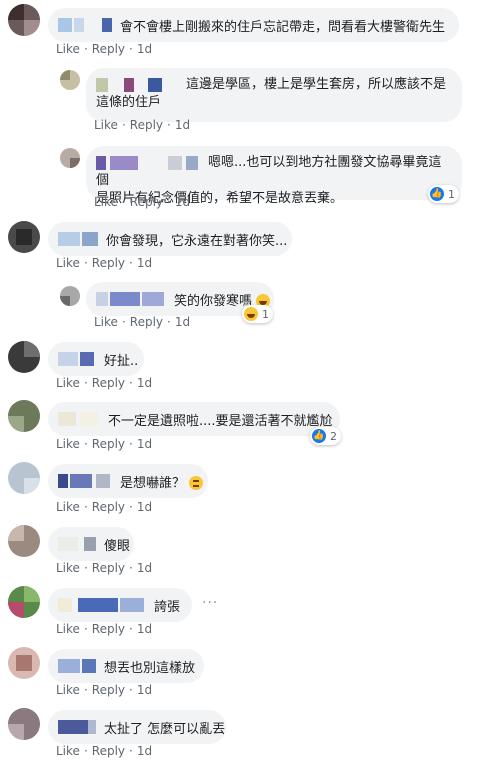 The image size is (493, 763). I want to click on comment-bubble: 會不會樓上剛搬來的住戶忘記帶走，問看看大樓警衛先生, so click(253, 25).